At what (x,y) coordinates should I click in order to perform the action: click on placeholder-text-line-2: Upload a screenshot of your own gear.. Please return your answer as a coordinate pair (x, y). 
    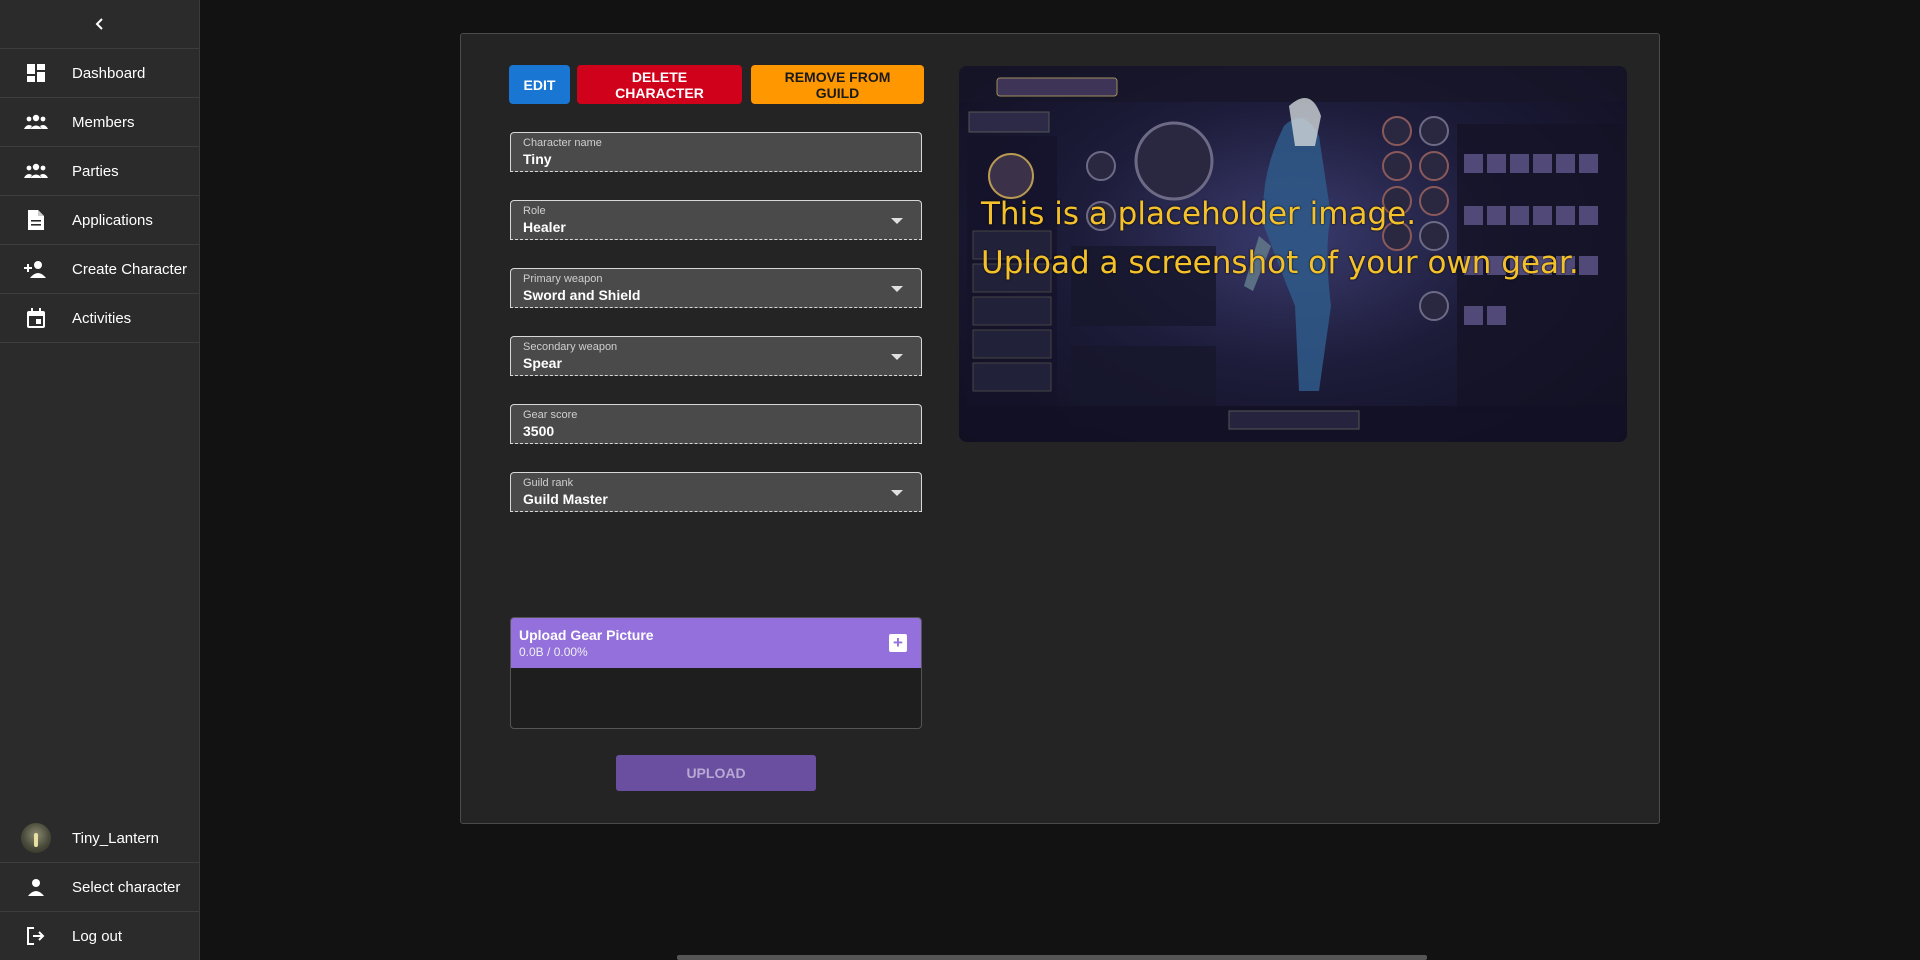
    Looking at the image, I should click on (1280, 263).